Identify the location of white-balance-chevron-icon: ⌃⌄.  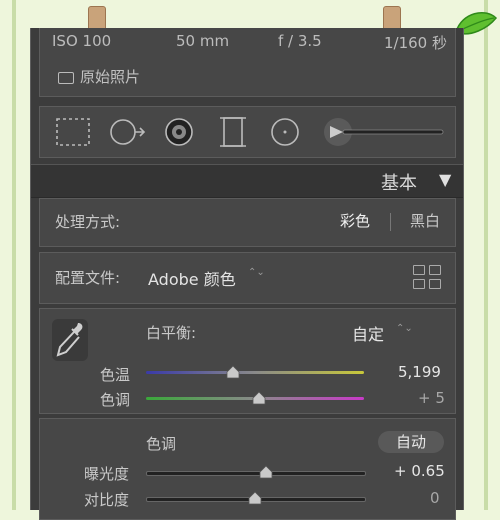
(404, 328).